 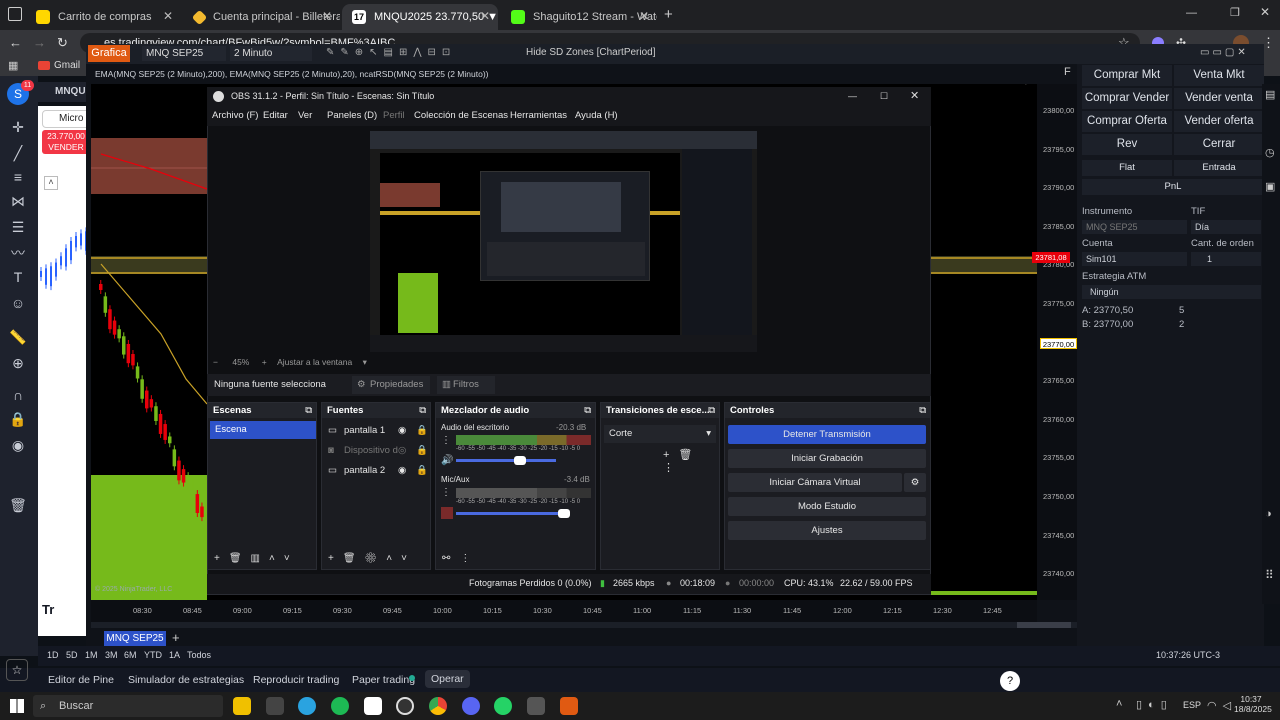 What do you see at coordinates (471, 706) in the screenshot?
I see `discord-icon` at bounding box center [471, 706].